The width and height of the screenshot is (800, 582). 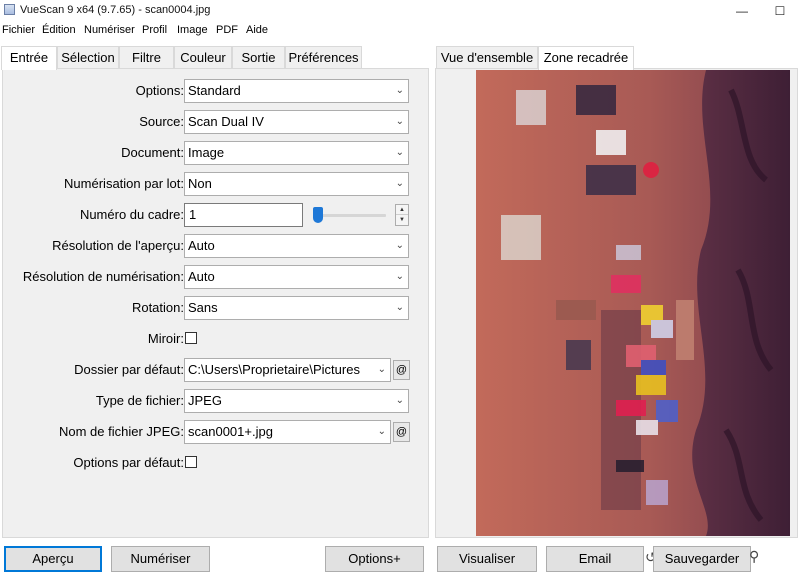 What do you see at coordinates (296, 153) in the screenshot?
I see `document-select: Image ⌄` at bounding box center [296, 153].